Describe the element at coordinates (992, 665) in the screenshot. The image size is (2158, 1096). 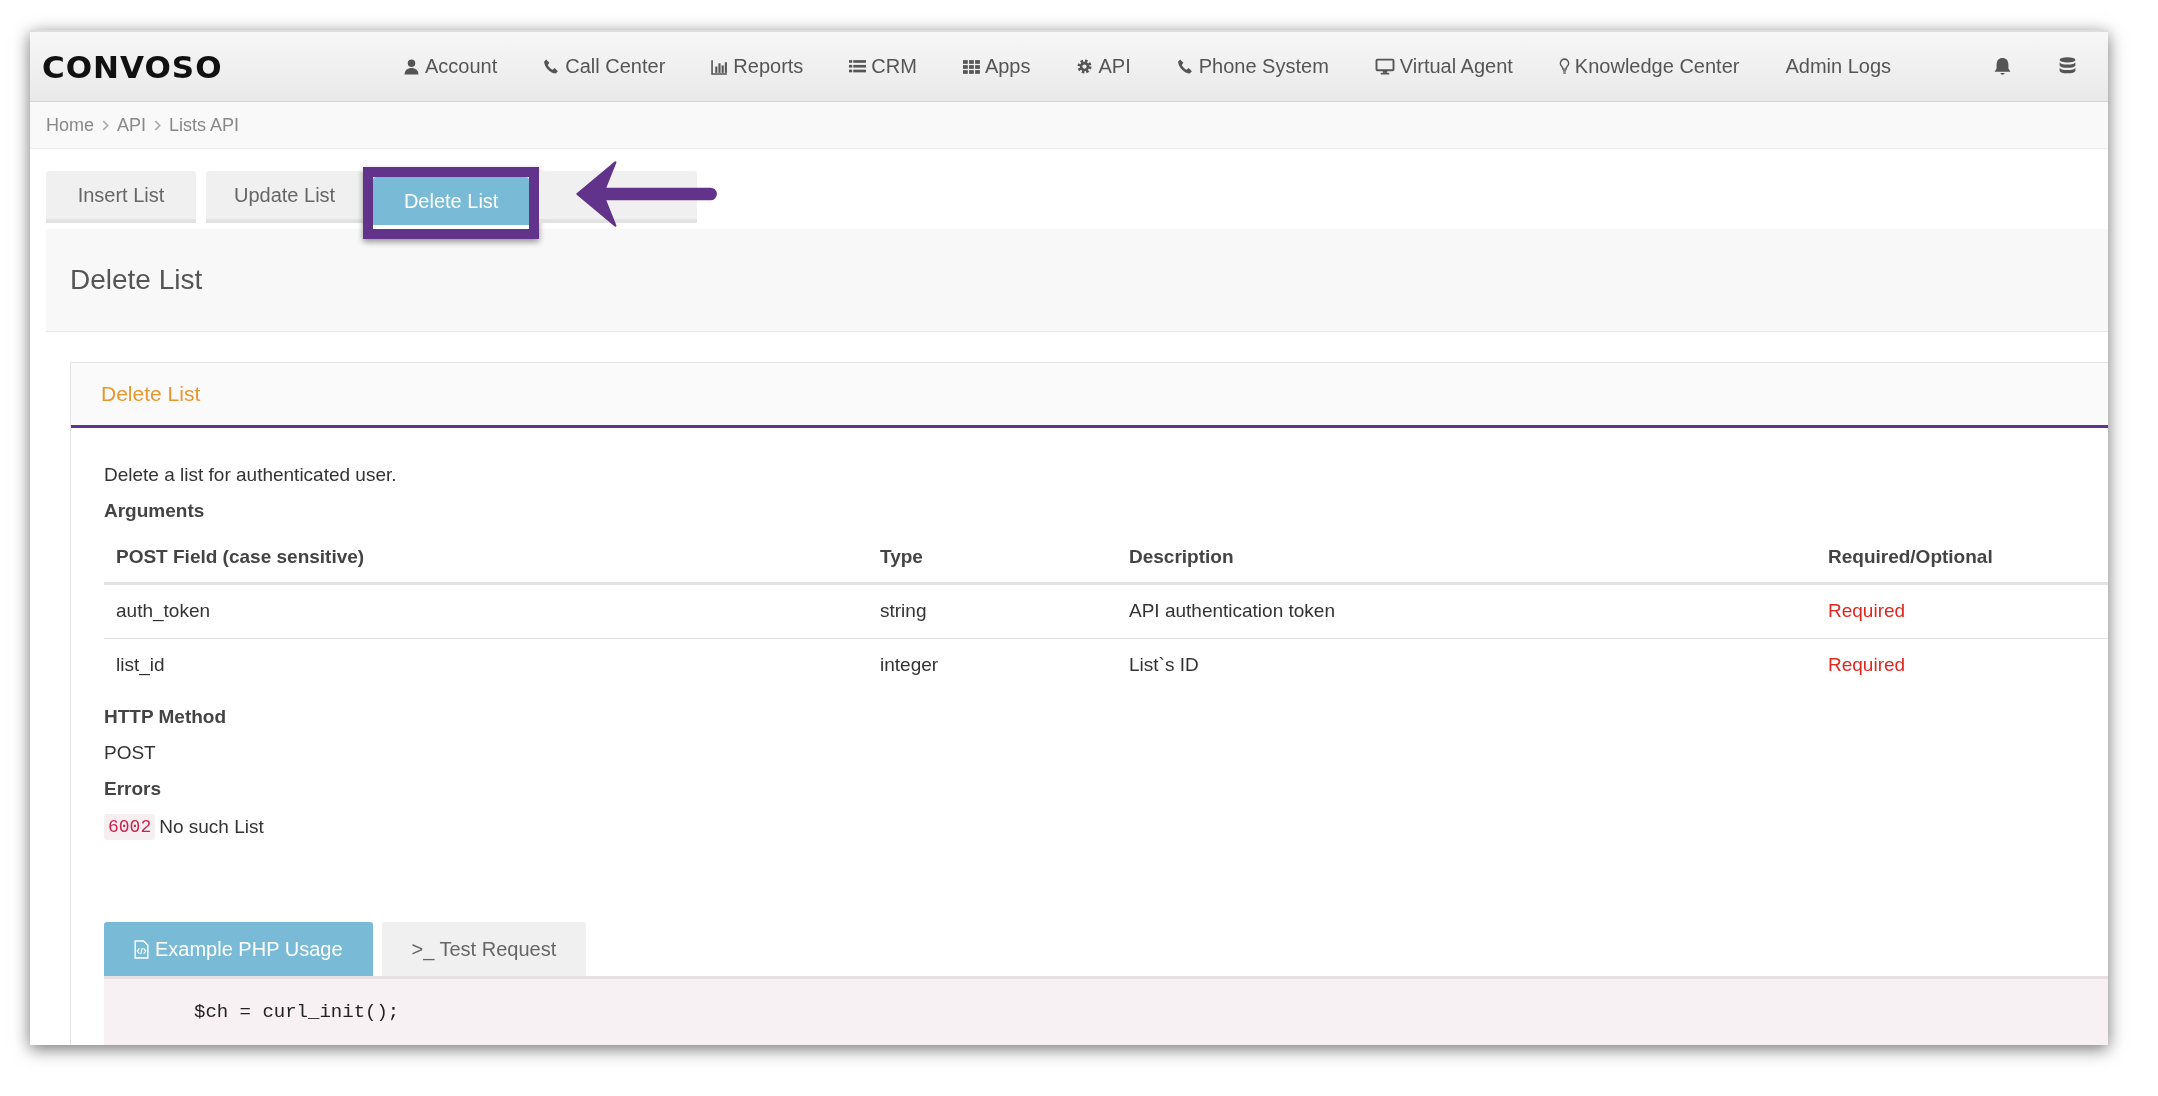
I see `table-cell: integer` at that location.